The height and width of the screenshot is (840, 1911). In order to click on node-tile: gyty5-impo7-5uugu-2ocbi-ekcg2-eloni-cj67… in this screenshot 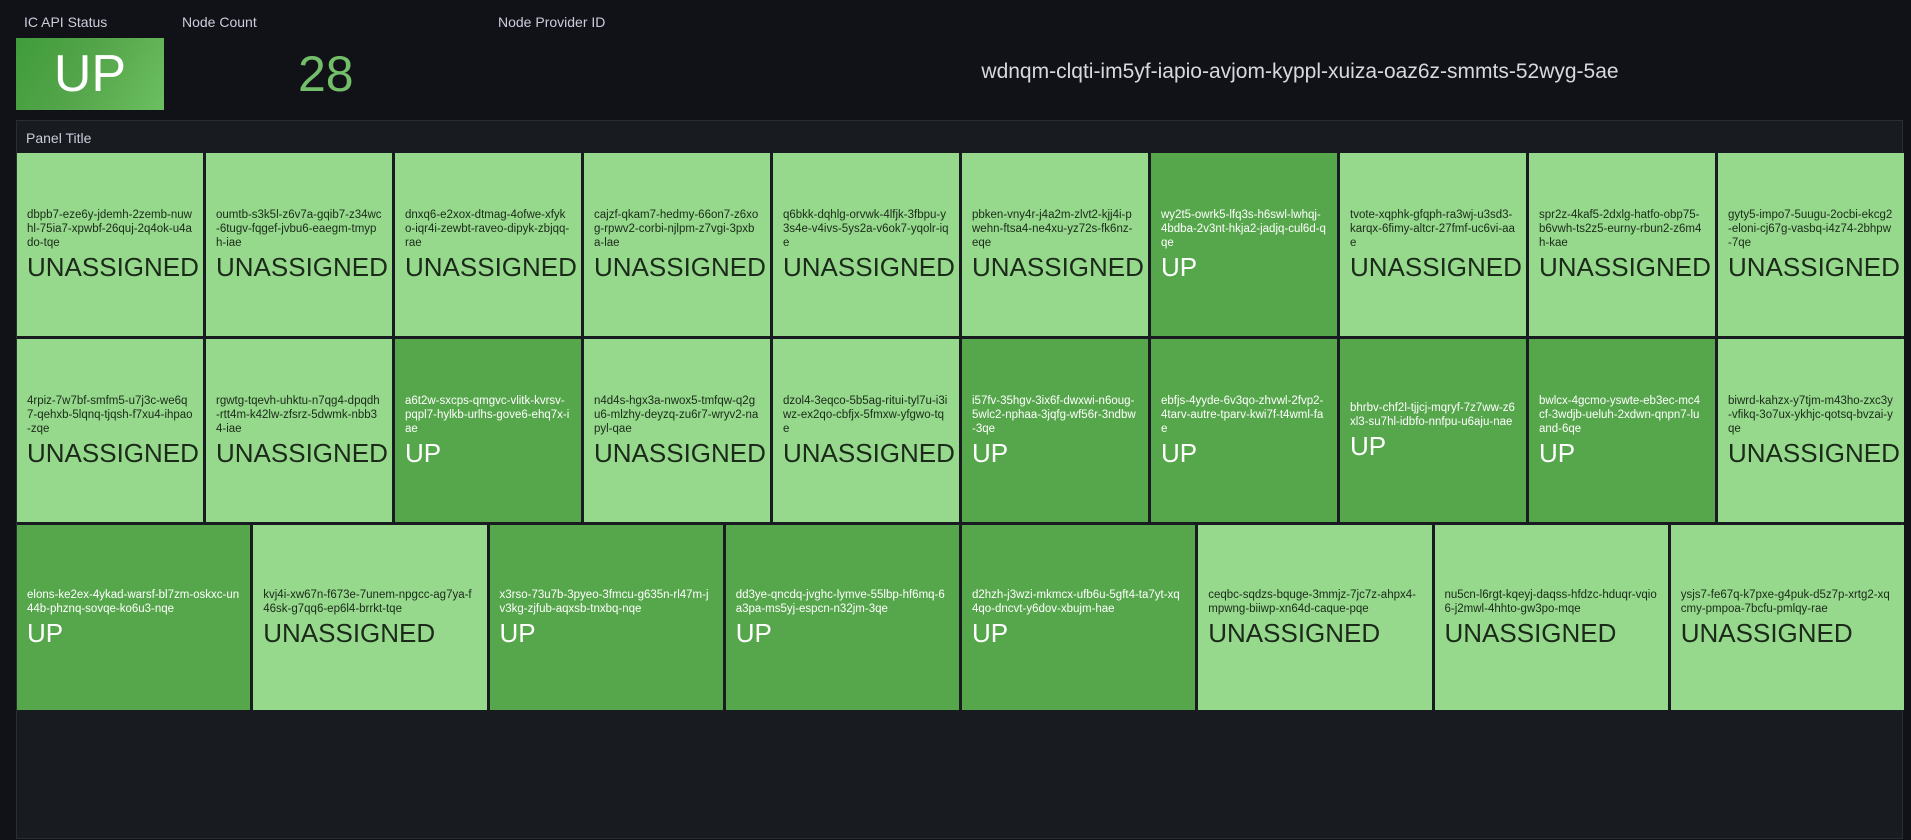, I will do `click(1811, 244)`.